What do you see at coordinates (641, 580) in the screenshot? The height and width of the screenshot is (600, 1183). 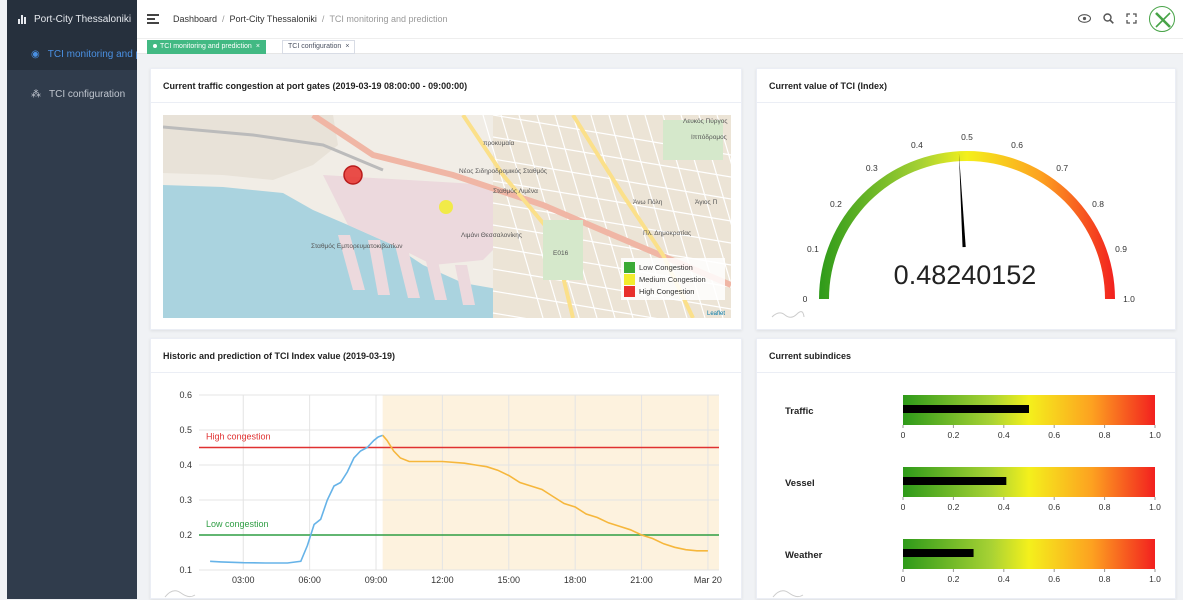 I see `x-tick-label: 21:00` at bounding box center [641, 580].